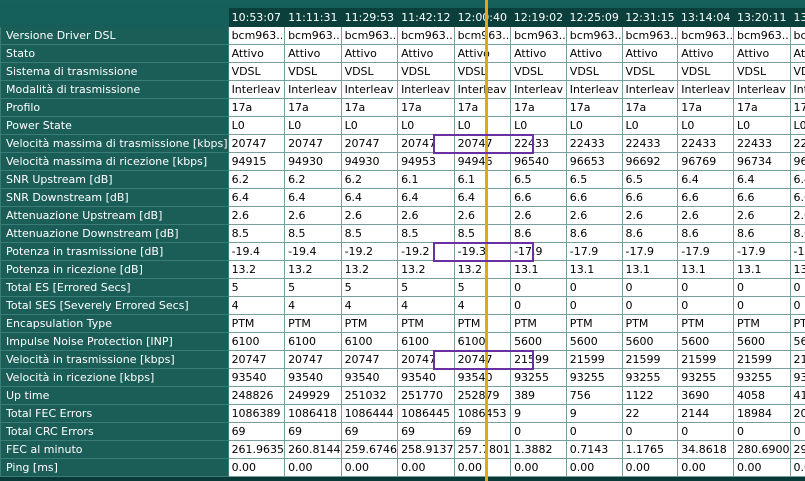 This screenshot has width=805, height=481. What do you see at coordinates (256, 161) in the screenshot?
I see `table-cell: 94915` at bounding box center [256, 161].